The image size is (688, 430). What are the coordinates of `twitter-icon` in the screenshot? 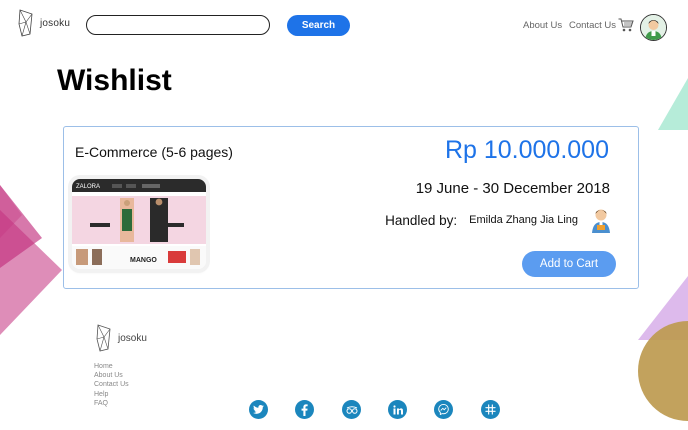 It's located at (258, 409).